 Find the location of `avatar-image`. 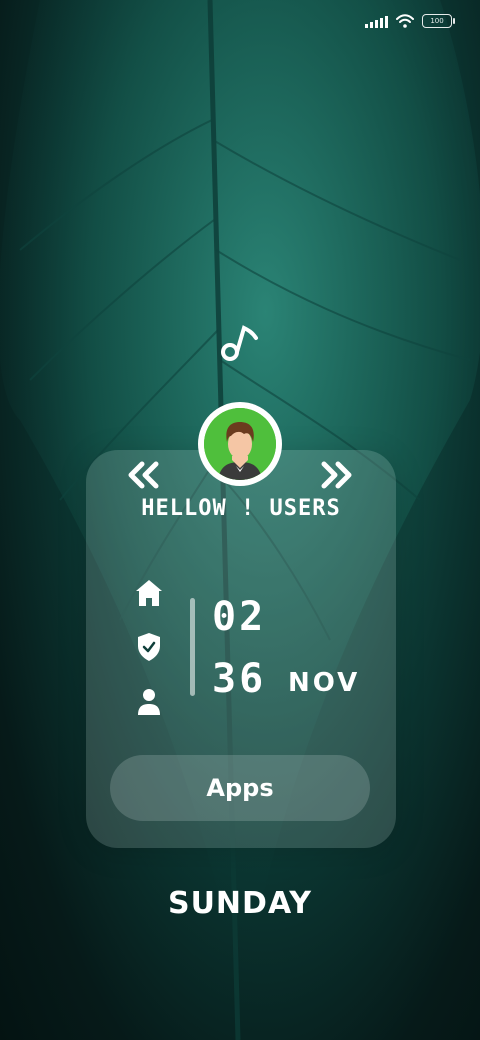

avatar-image is located at coordinates (240, 444).